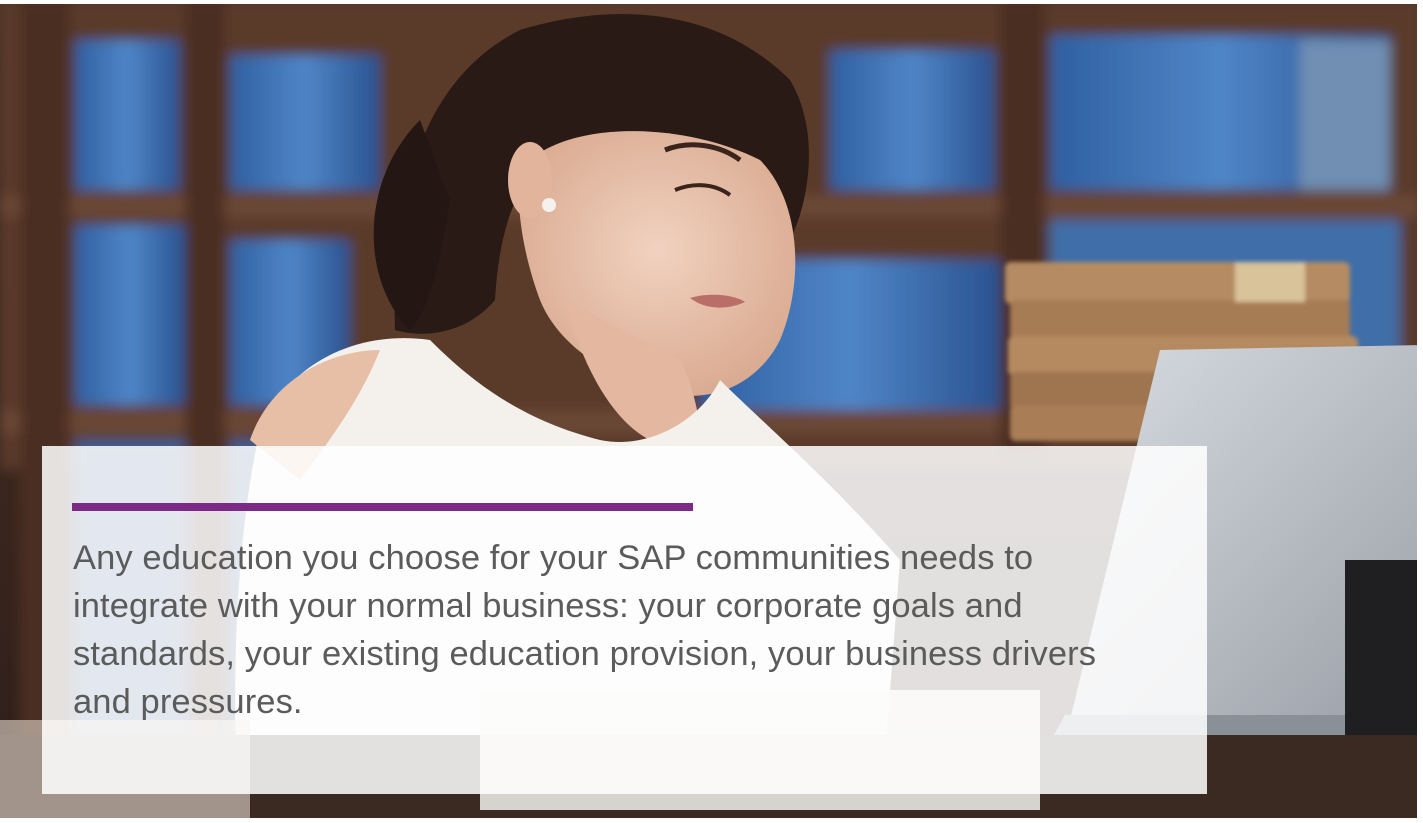 The height and width of the screenshot is (823, 1423). What do you see at coordinates (711, 820) in the screenshot?
I see `bottom-border` at bounding box center [711, 820].